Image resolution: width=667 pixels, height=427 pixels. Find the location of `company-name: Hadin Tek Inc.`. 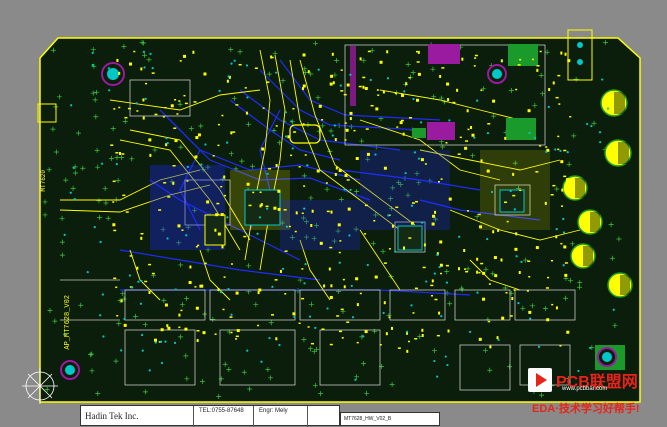

company-name: Hadin Tek Inc. is located at coordinates (112, 416).